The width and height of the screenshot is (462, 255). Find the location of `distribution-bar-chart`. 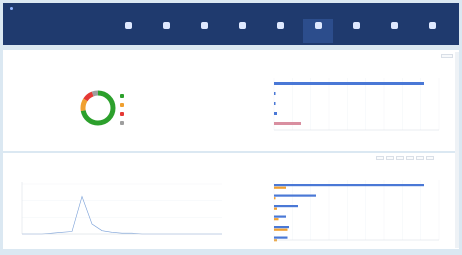

distribution-bar-chart is located at coordinates (356, 211).